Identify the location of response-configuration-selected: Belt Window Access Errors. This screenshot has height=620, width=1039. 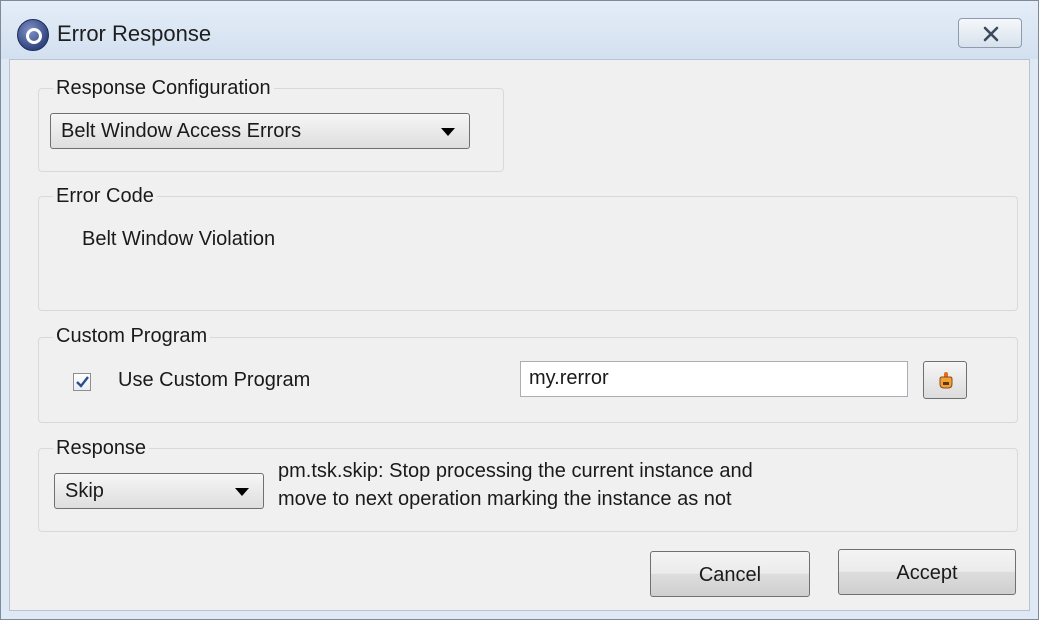
(181, 131).